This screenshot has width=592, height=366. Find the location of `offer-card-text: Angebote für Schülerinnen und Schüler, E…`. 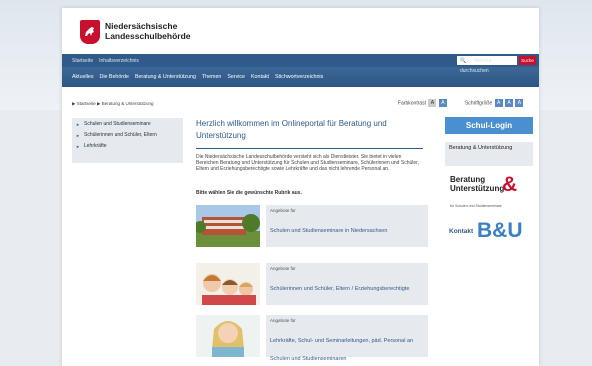

offer-card-text: Angebote für Schülerinnen und Schüler, E… is located at coordinates (347, 284).